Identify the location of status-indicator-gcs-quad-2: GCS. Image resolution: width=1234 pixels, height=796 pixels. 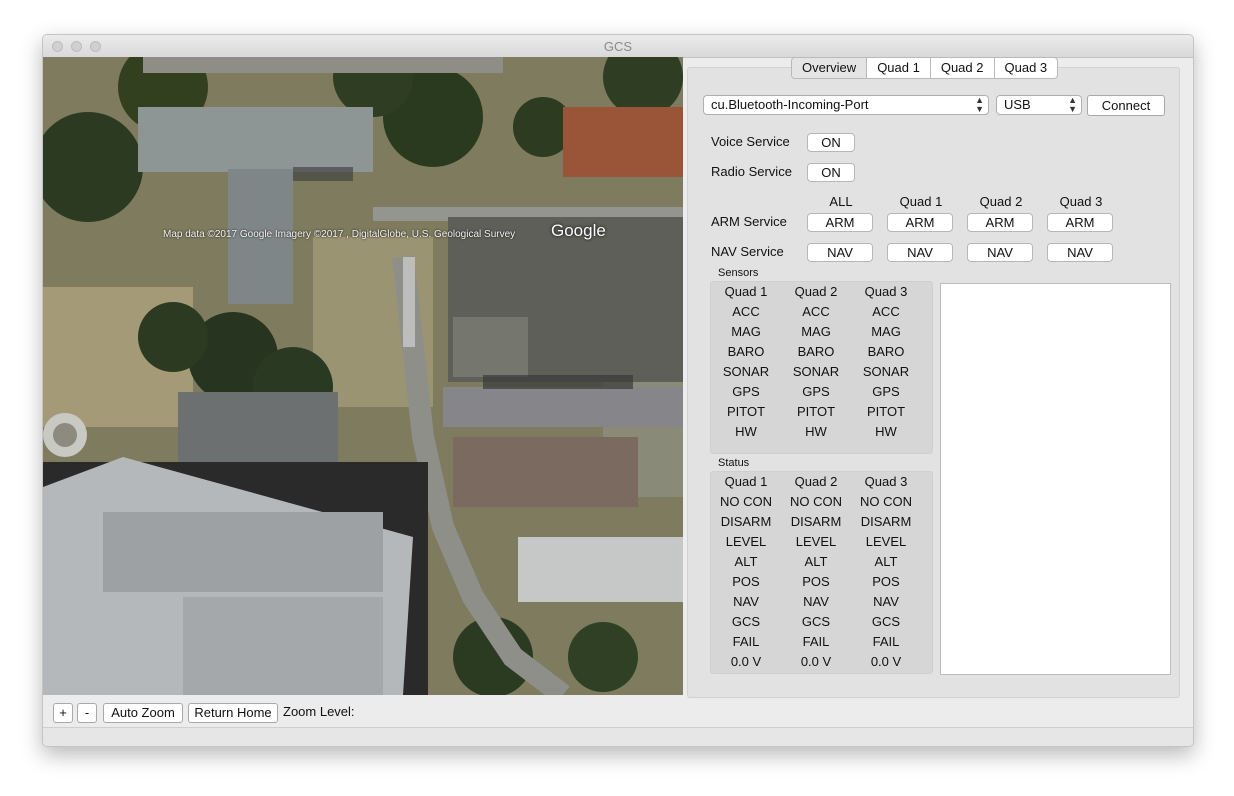
(816, 621).